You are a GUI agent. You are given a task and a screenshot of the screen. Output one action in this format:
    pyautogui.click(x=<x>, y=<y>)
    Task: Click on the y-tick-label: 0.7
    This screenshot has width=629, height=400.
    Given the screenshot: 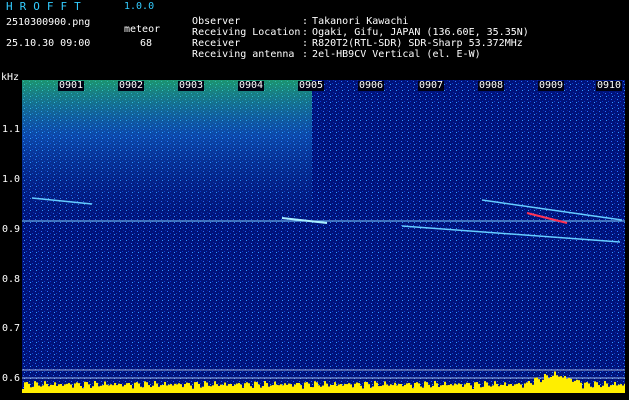 What is the action you would take?
    pyautogui.click(x=11, y=328)
    